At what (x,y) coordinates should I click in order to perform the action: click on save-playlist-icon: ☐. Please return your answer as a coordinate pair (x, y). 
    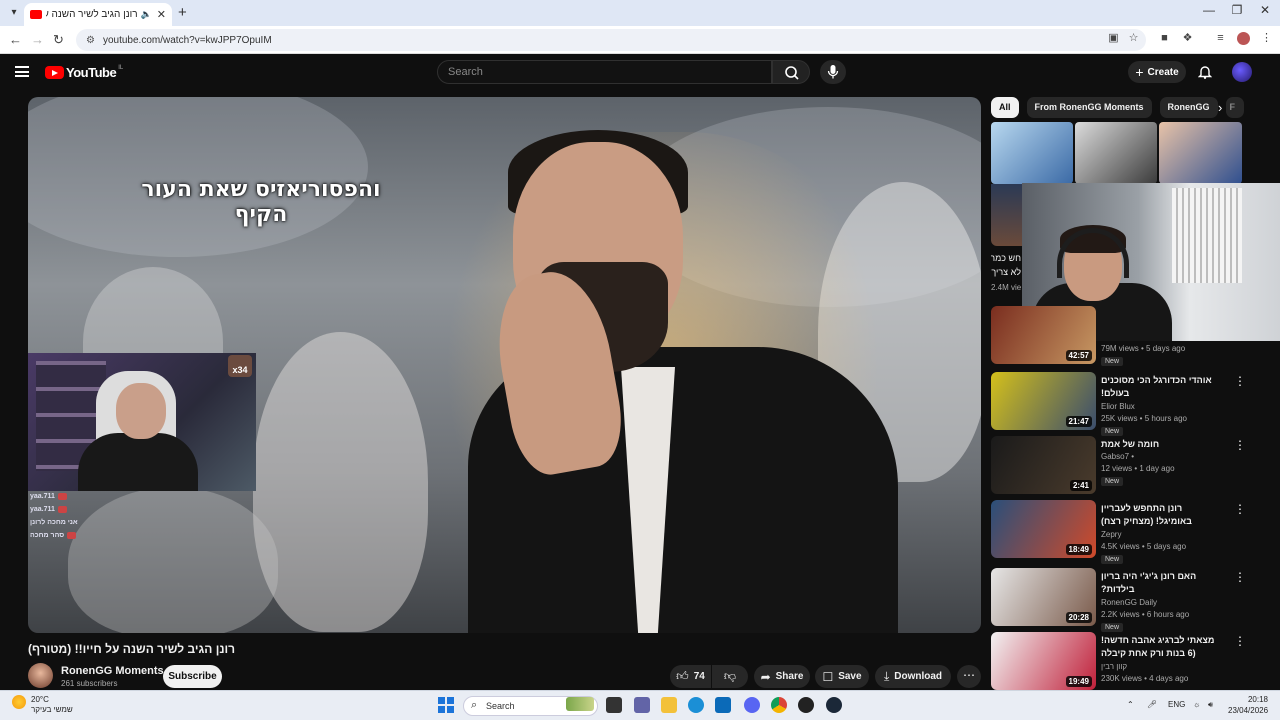
    Looking at the image, I should click on (828, 676).